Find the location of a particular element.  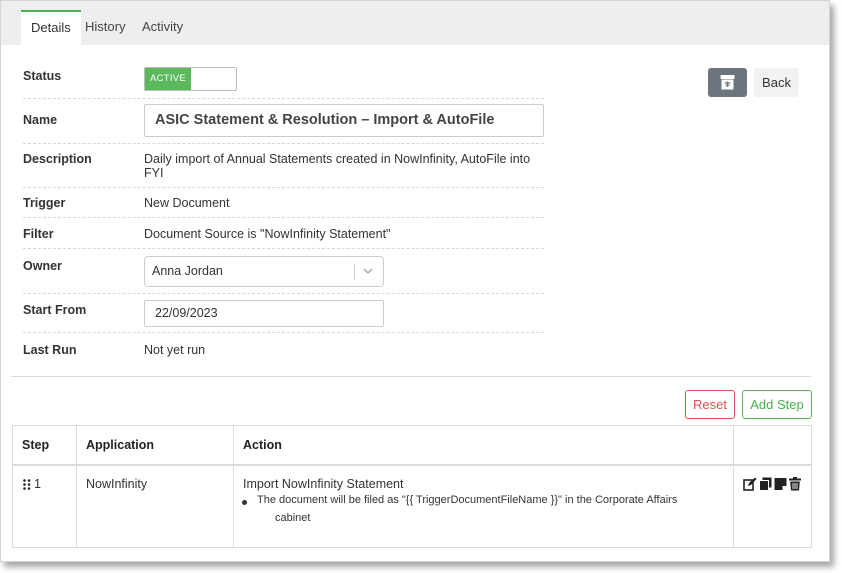

status-toggle: ACTIVE is located at coordinates (190, 79).